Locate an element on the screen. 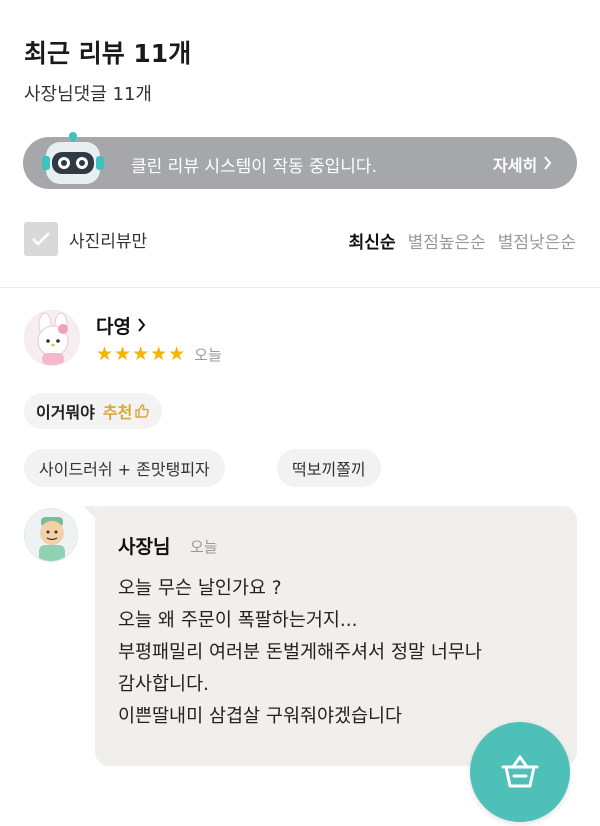  banner-text: 클린 리뷰 시스템이 작동 중입니다. is located at coordinates (254, 167).